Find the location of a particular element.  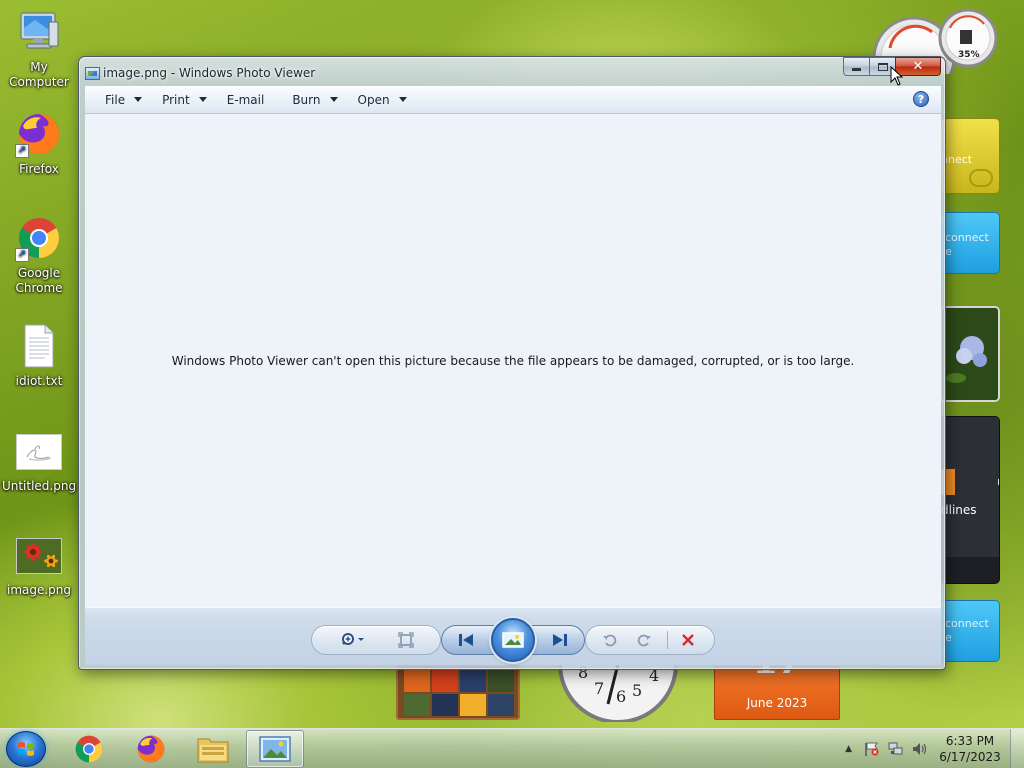

menu-email: E-mail is located at coordinates (246, 100).